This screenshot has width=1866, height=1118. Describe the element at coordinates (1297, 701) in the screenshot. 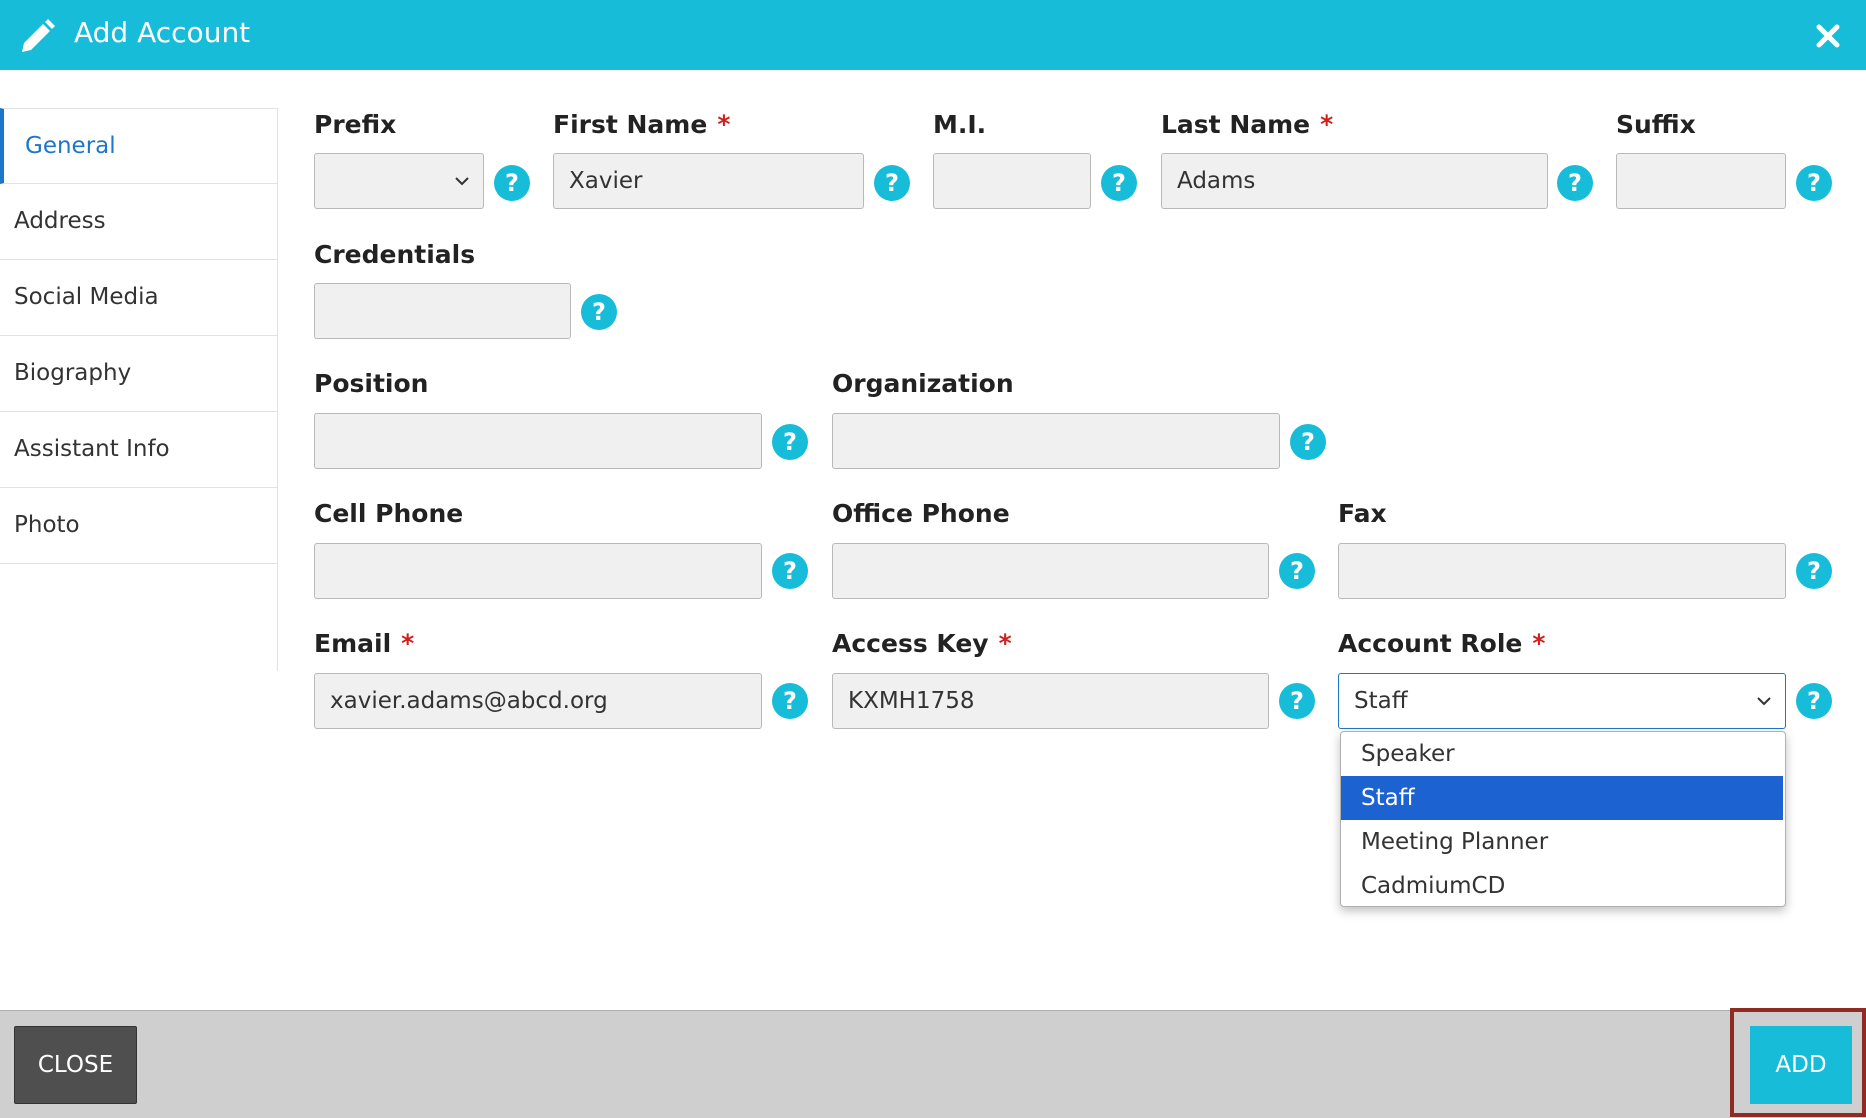

I see `access-key-help-icon: ?` at that location.